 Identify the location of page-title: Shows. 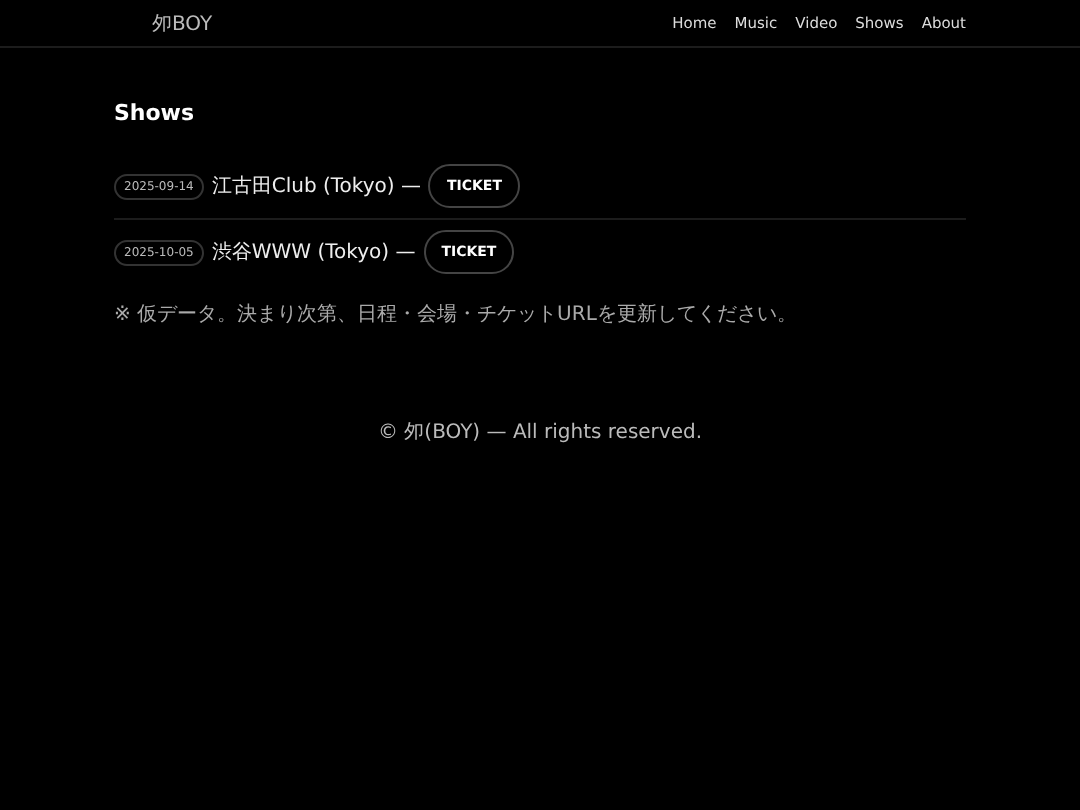
(155, 113).